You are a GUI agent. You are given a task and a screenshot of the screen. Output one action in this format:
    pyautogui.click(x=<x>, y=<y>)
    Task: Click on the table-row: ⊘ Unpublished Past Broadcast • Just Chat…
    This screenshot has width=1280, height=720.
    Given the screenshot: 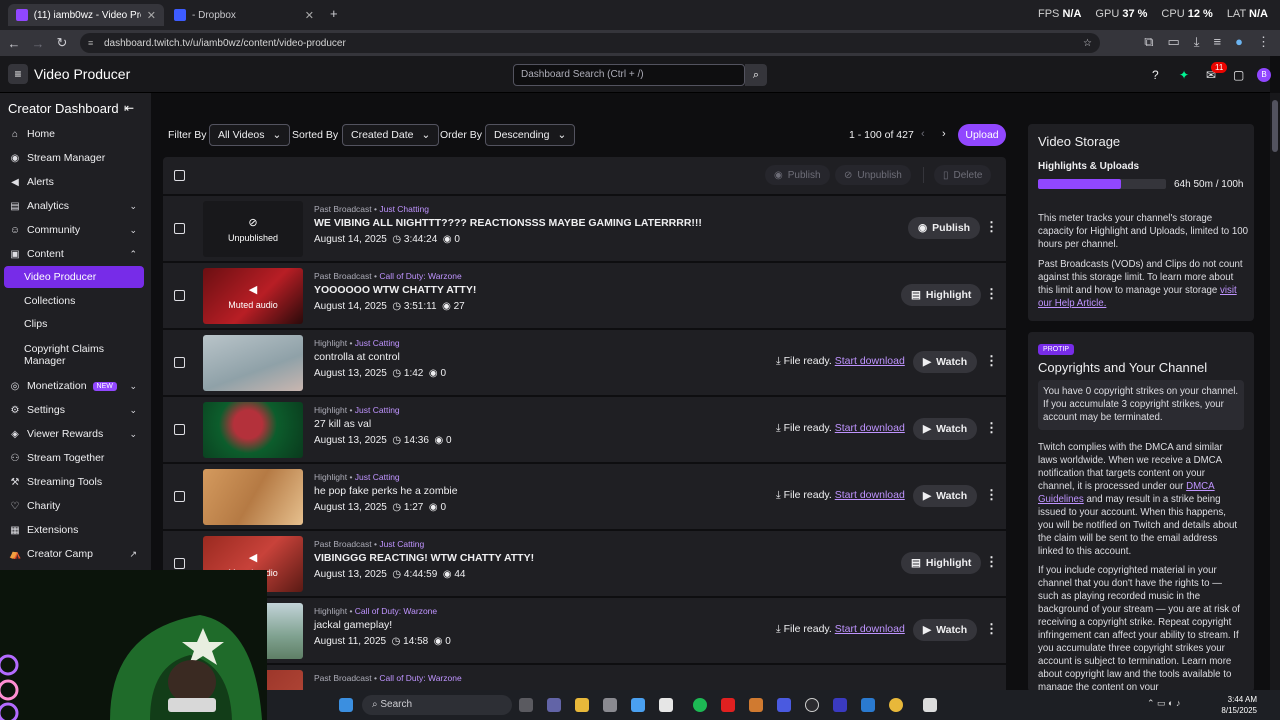 What is the action you would take?
    pyautogui.click(x=584, y=228)
    